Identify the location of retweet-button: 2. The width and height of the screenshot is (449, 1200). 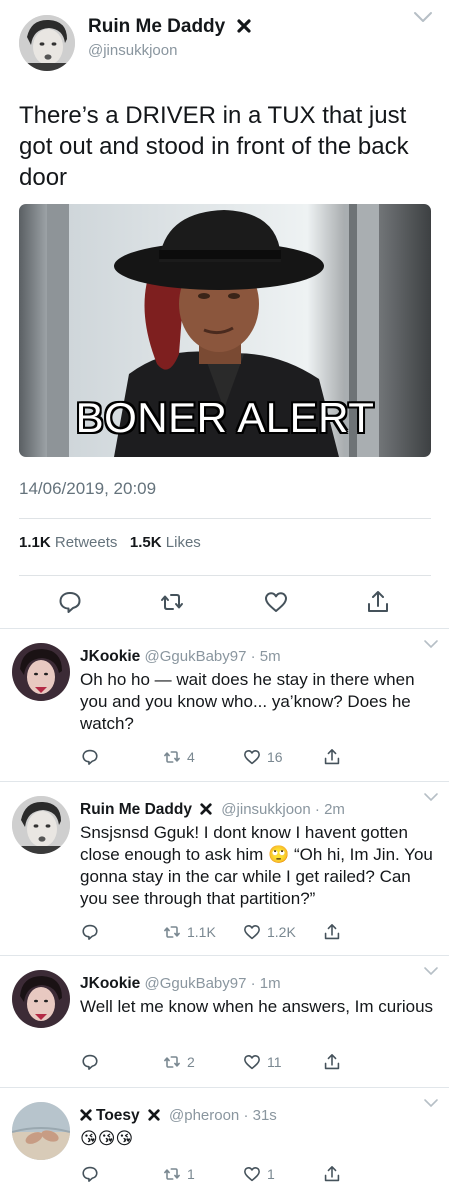
(178, 1062).